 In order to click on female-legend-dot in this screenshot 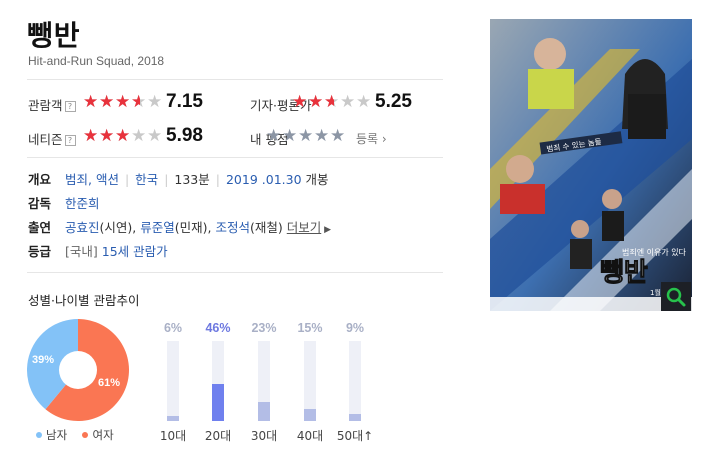, I will do `click(85, 435)`.